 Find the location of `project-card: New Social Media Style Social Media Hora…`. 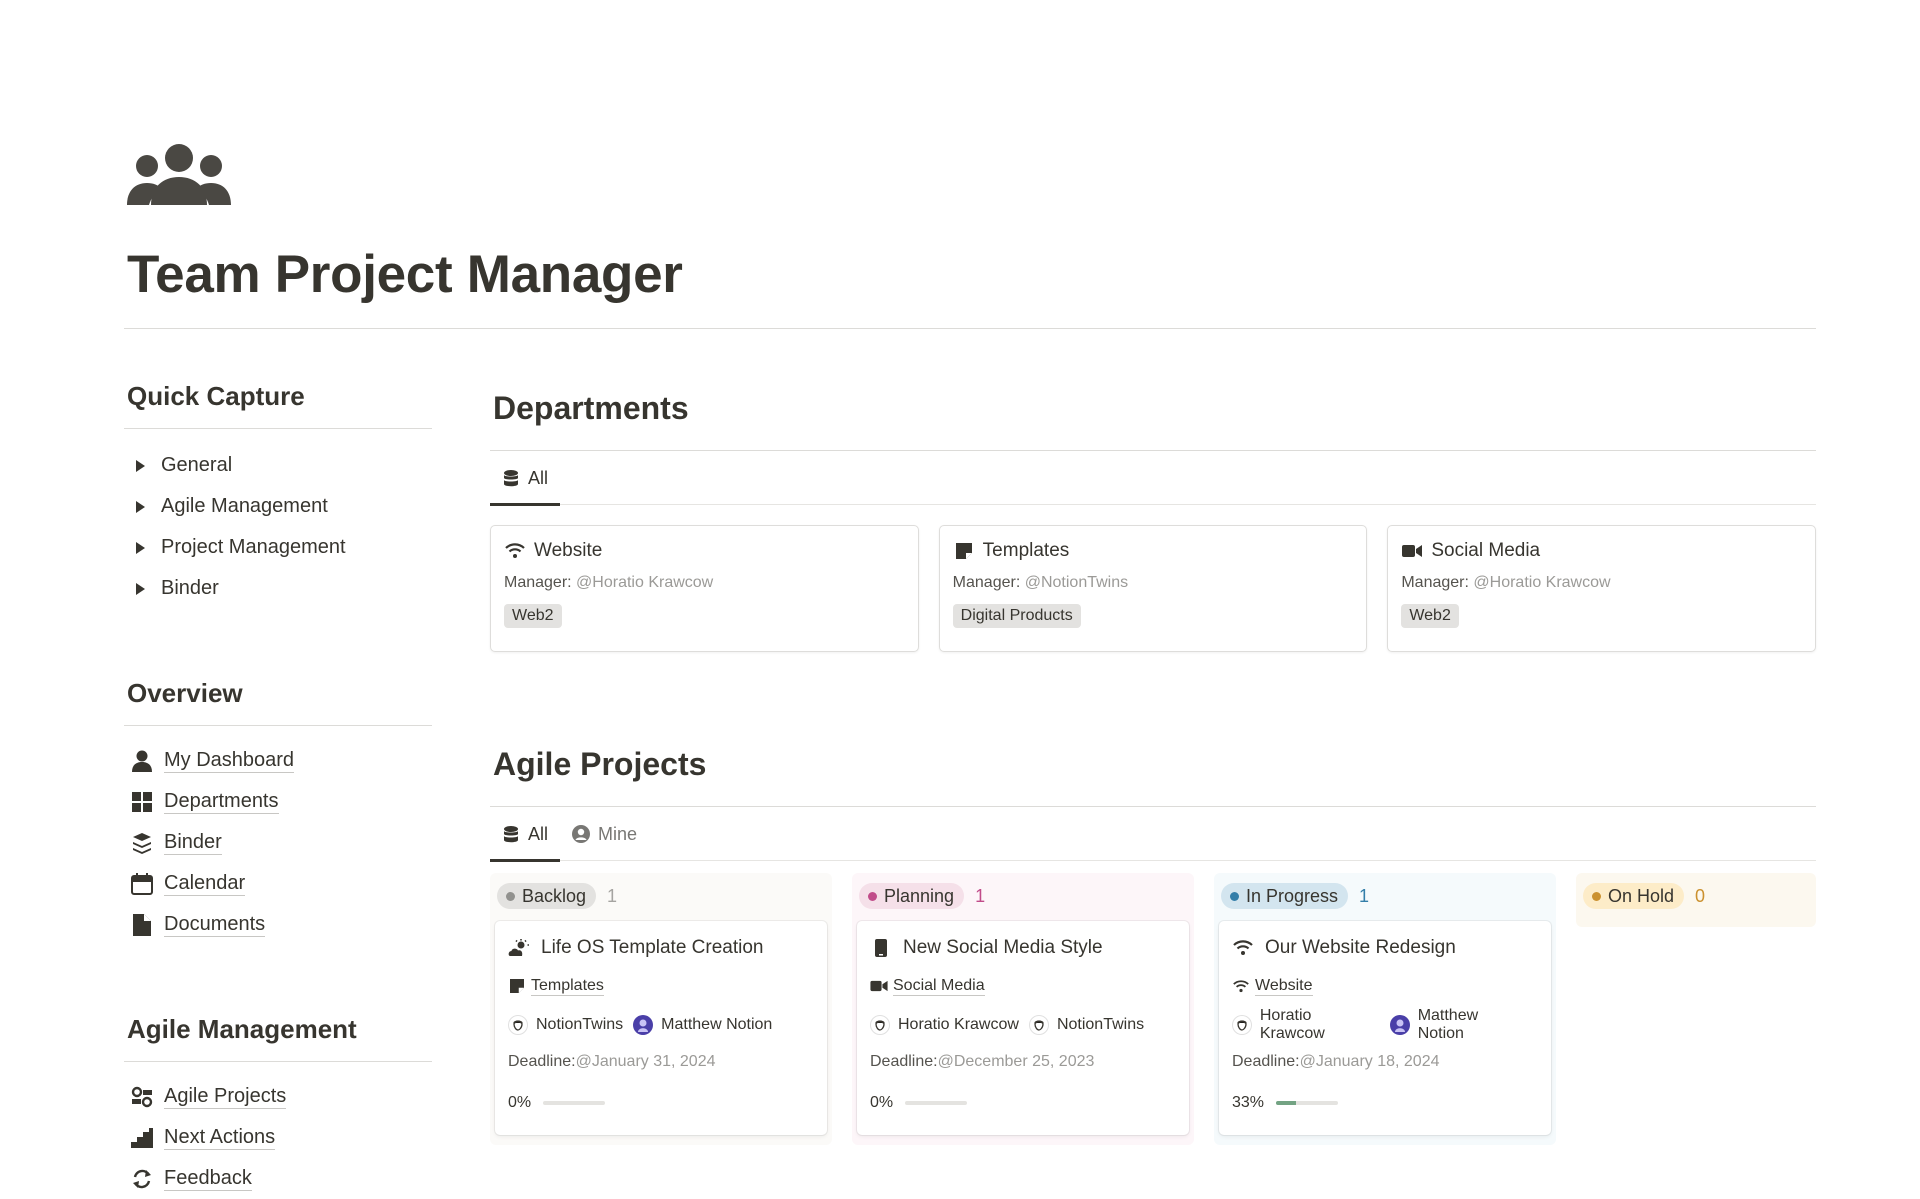

project-card: New Social Media Style Social Media Hora… is located at coordinates (1023, 1028).